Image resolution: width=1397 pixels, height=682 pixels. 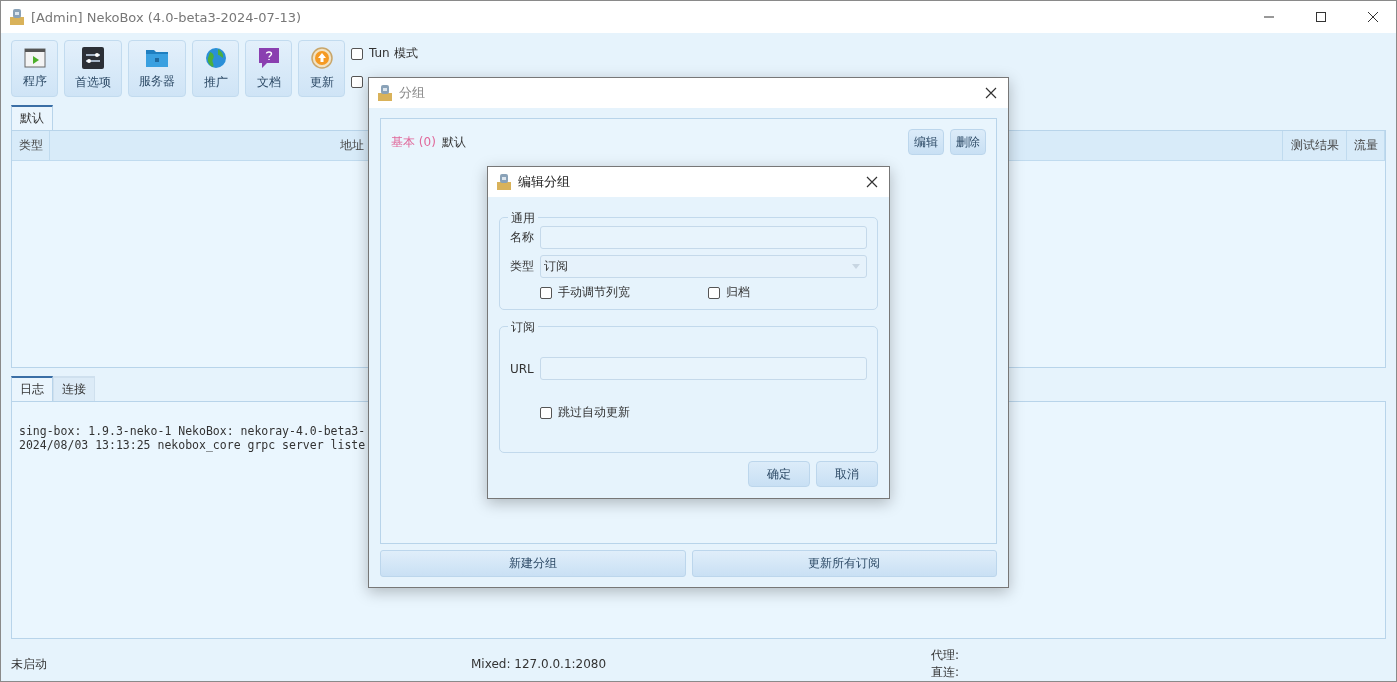 I want to click on dialog-title: 编辑分组, so click(x=544, y=182).